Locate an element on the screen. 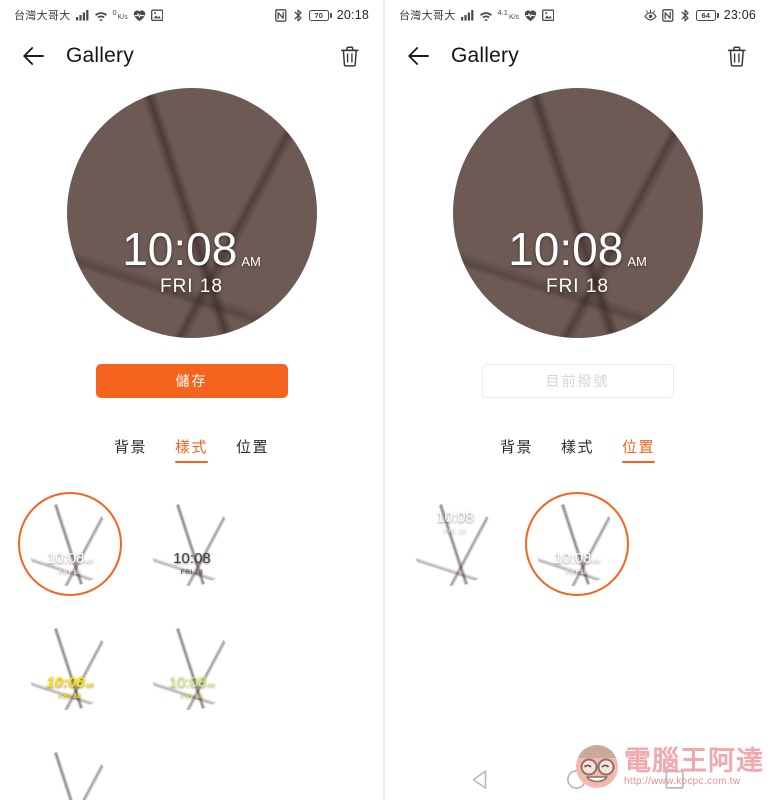 This screenshot has width=770, height=800. action-button-area: 儲存 is located at coordinates (191, 381).